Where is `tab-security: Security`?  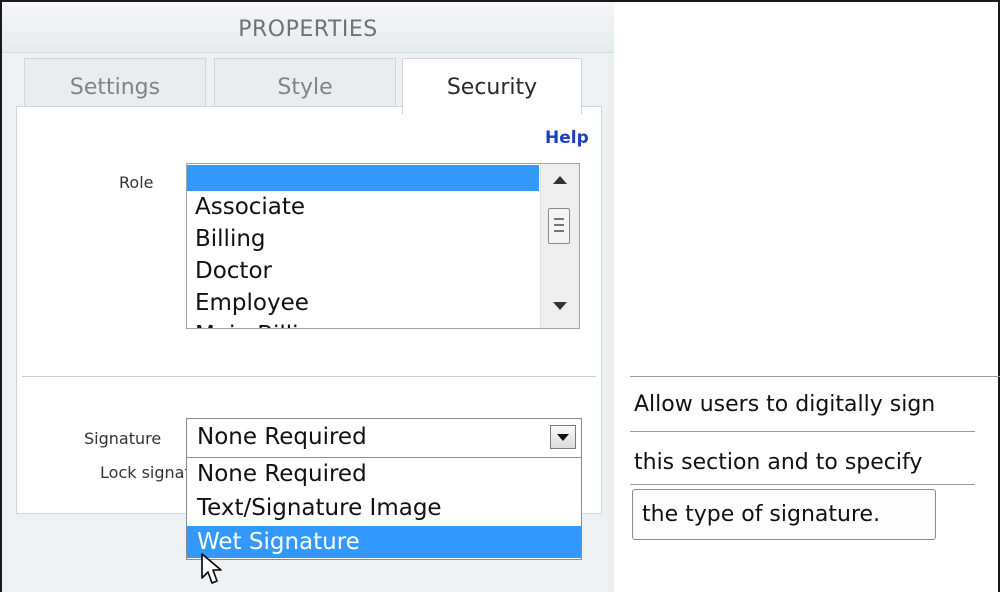
tab-security: Security is located at coordinates (492, 86).